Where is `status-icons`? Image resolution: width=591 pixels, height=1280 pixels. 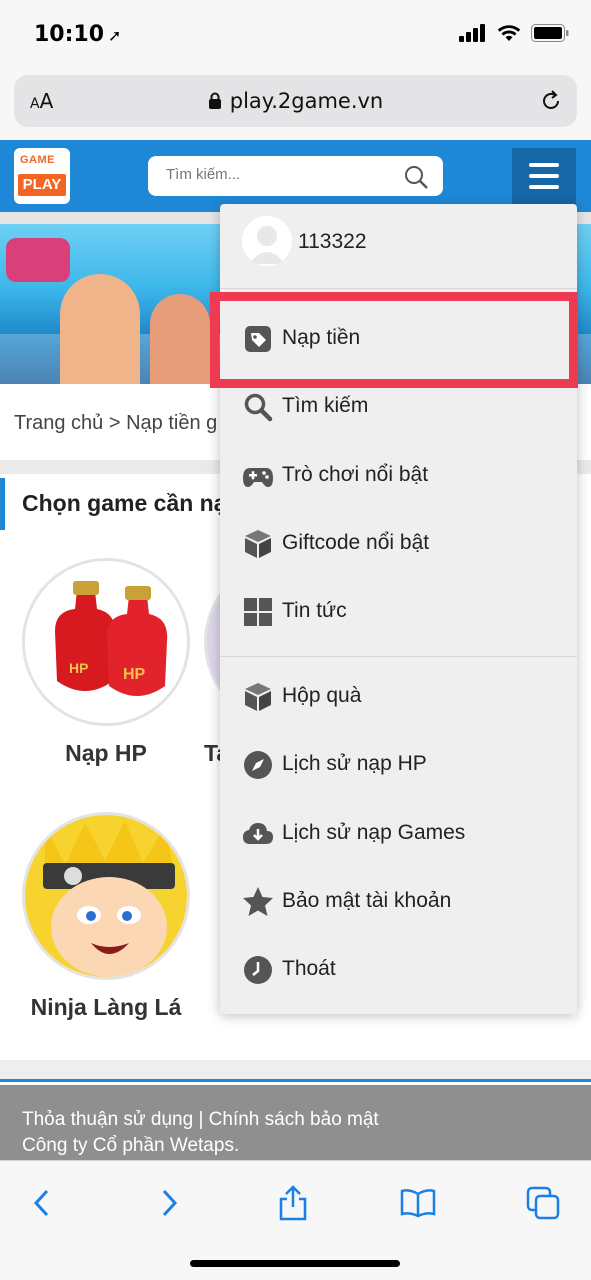 status-icons is located at coordinates (514, 33).